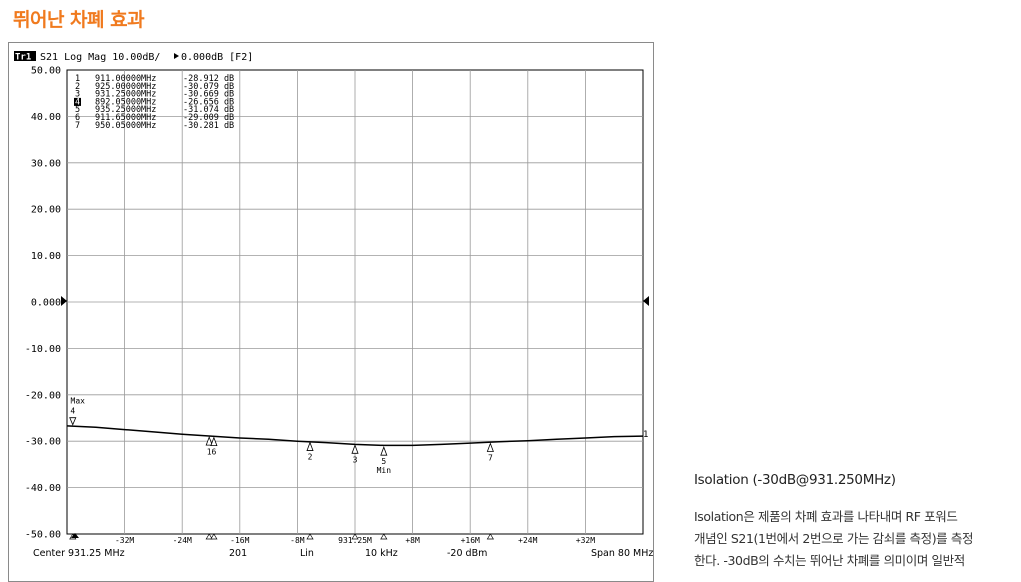 The image size is (1021, 582). Describe the element at coordinates (239, 540) in the screenshot. I see `x-tick-label: -16M` at that location.